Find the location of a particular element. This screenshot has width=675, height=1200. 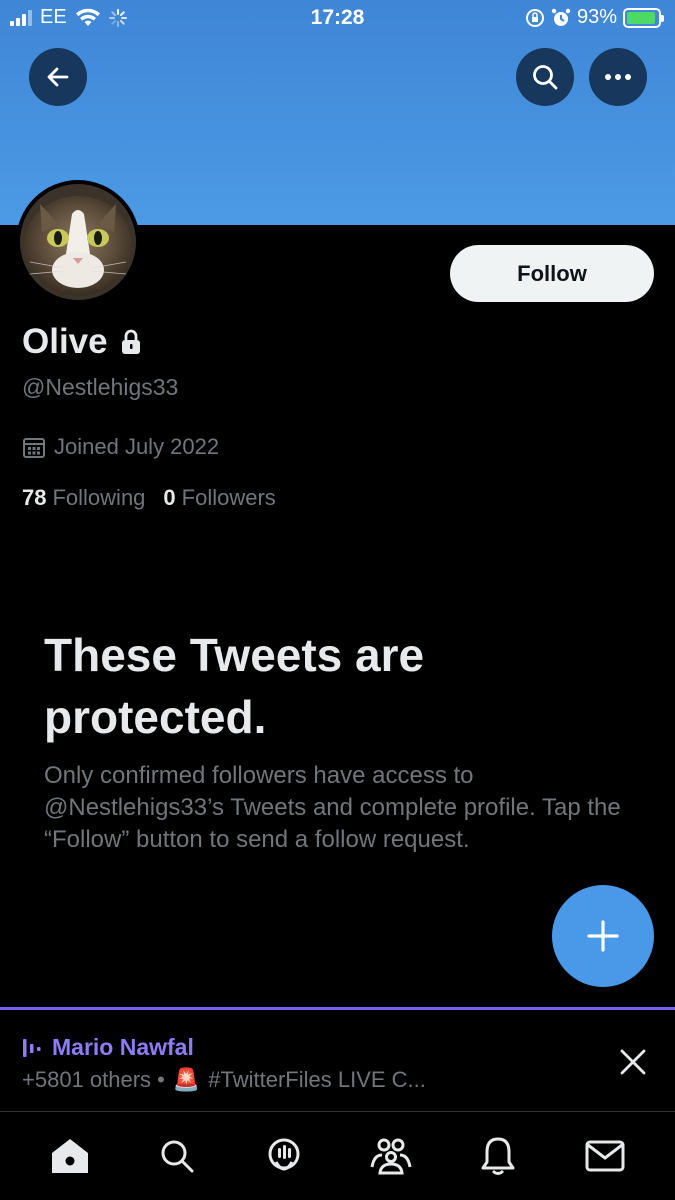

home-icon is located at coordinates (69, 1156).